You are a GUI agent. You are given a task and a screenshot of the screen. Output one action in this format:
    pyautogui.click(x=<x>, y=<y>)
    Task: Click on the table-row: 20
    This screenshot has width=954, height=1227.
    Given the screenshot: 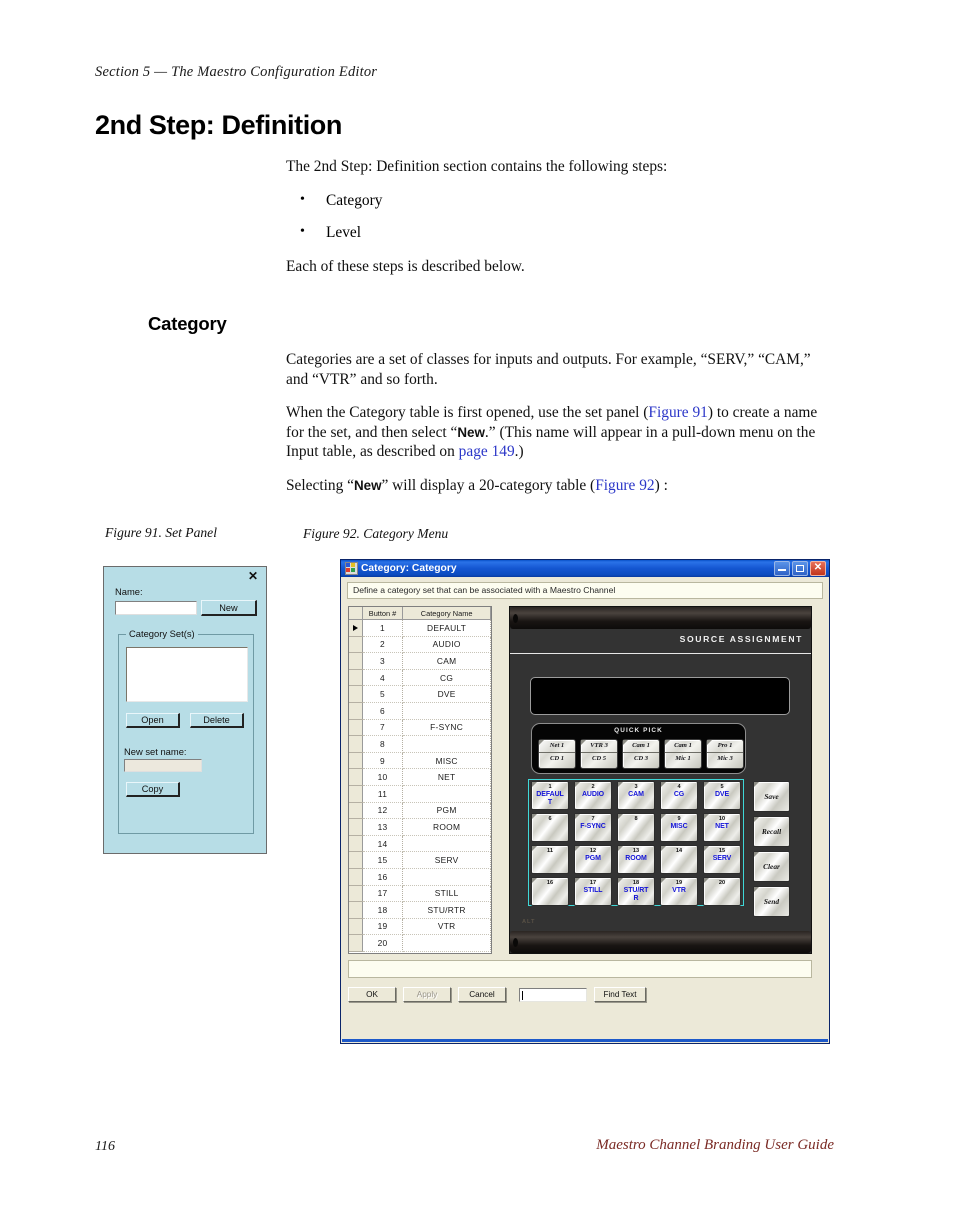 What is the action you would take?
    pyautogui.click(x=420, y=943)
    